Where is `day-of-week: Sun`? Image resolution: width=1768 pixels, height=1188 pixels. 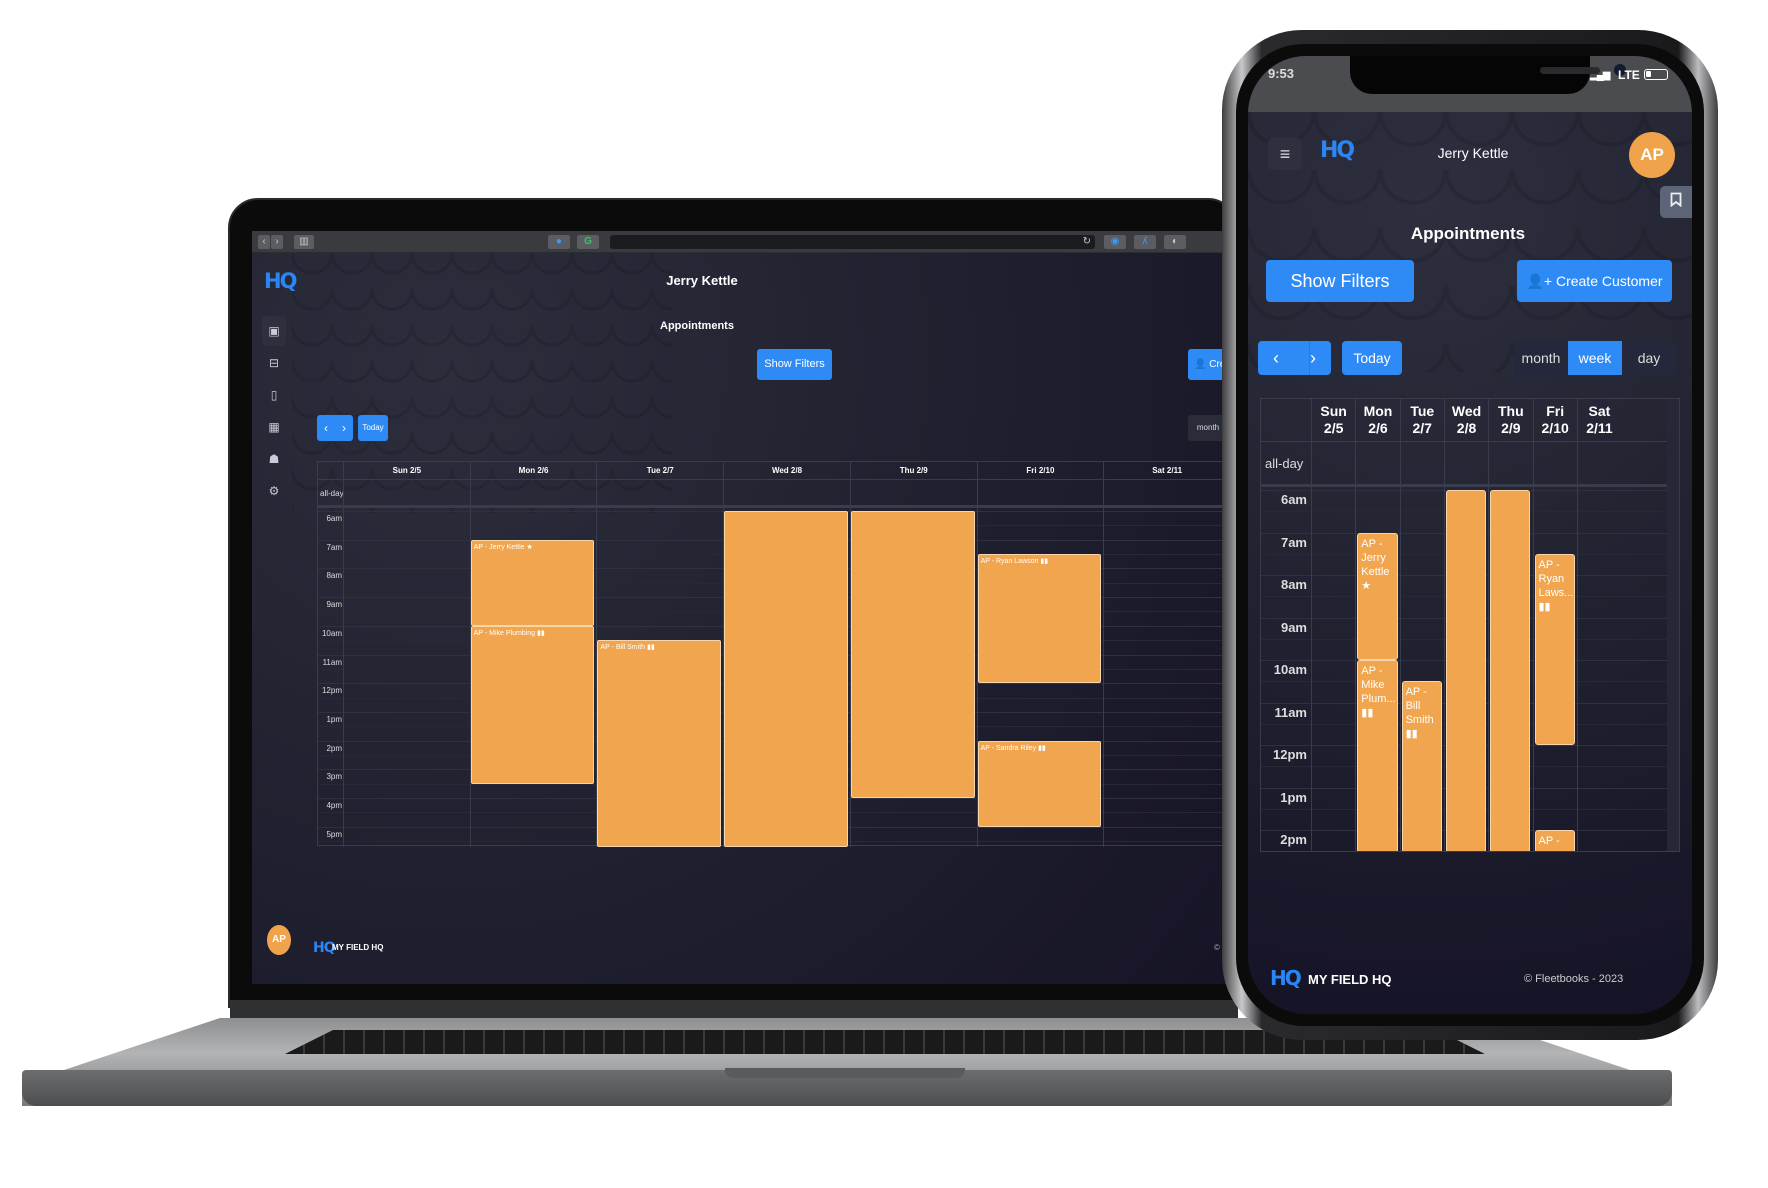
day-of-week: Sun is located at coordinates (1333, 411).